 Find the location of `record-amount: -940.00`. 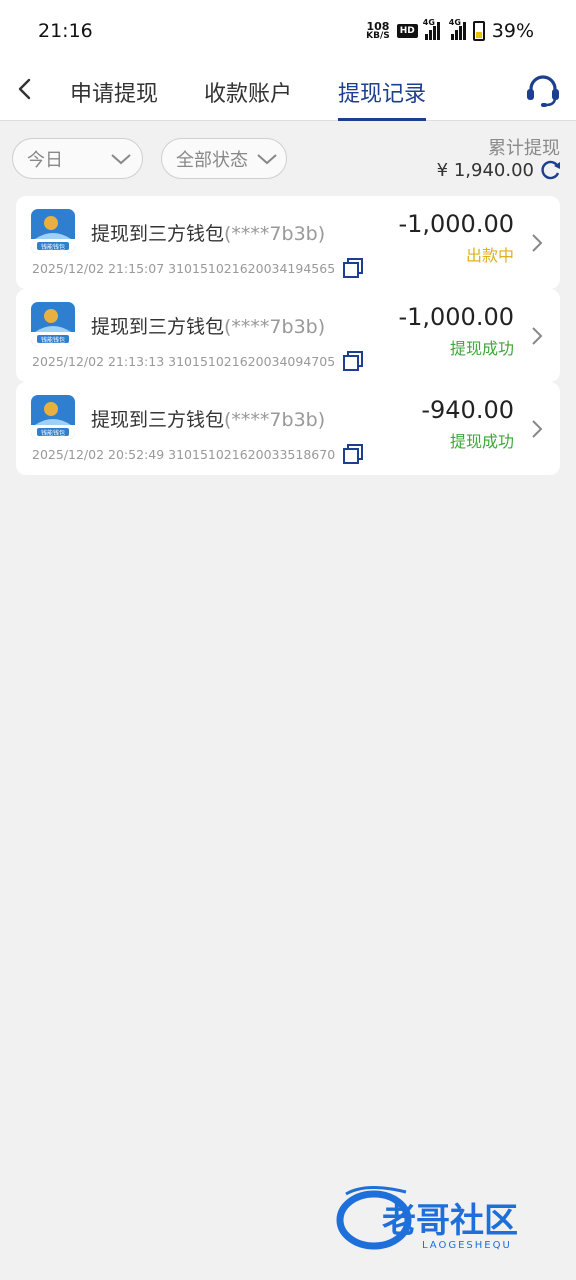

record-amount: -940.00 is located at coordinates (467, 410).